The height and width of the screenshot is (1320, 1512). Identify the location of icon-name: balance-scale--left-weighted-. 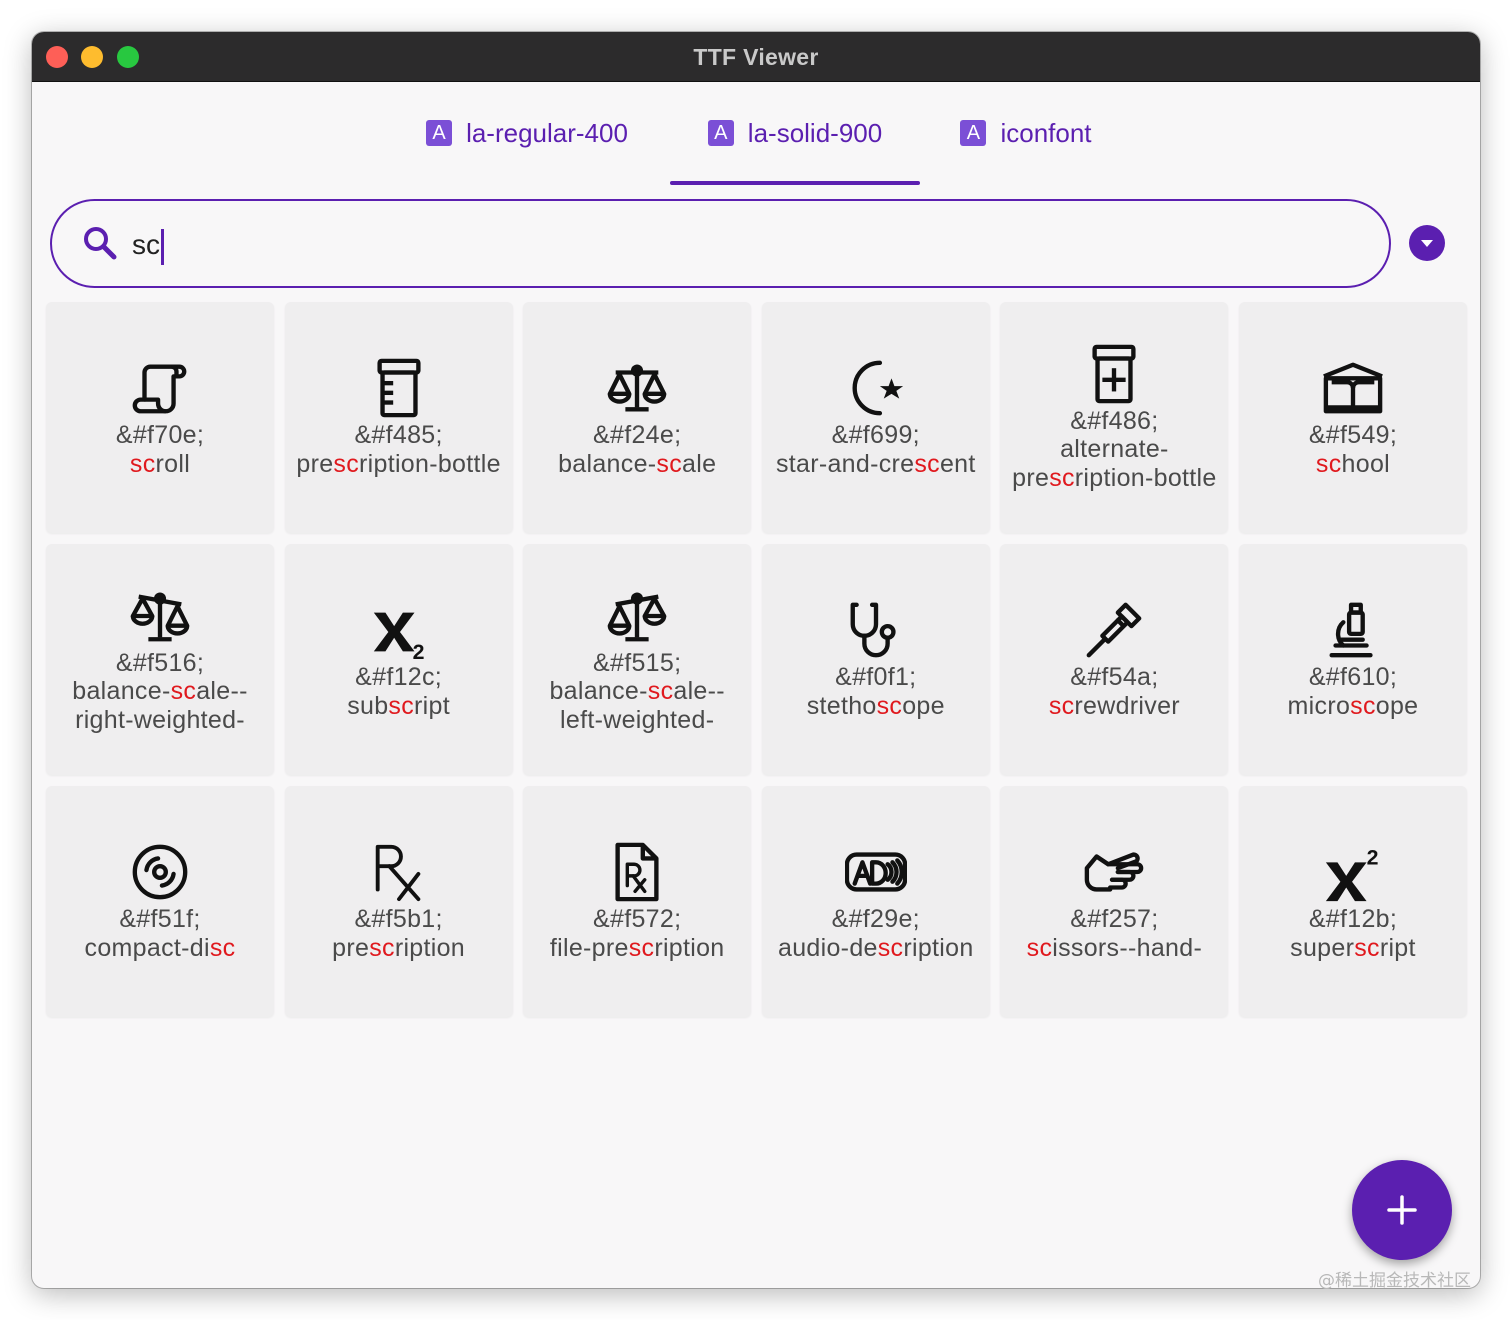
(637, 705).